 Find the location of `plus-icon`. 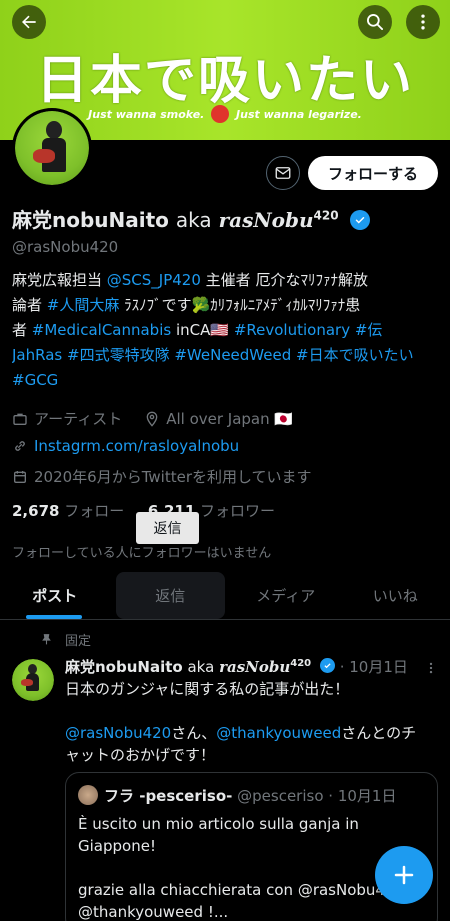

plus-icon is located at coordinates (404, 875).